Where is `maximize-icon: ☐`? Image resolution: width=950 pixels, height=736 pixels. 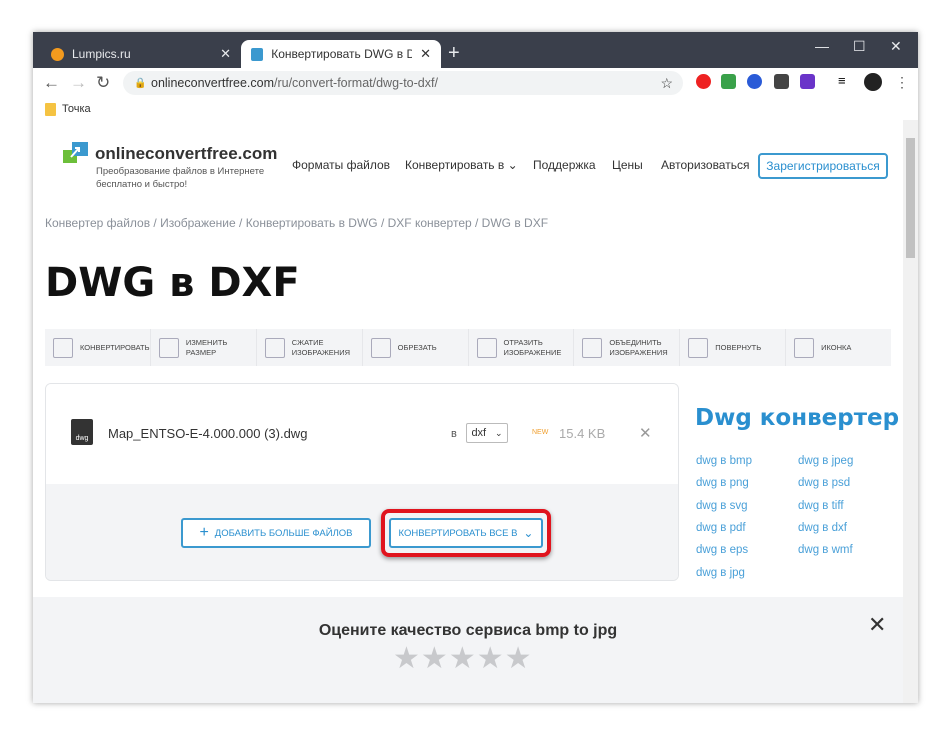 maximize-icon: ☐ is located at coordinates (859, 46).